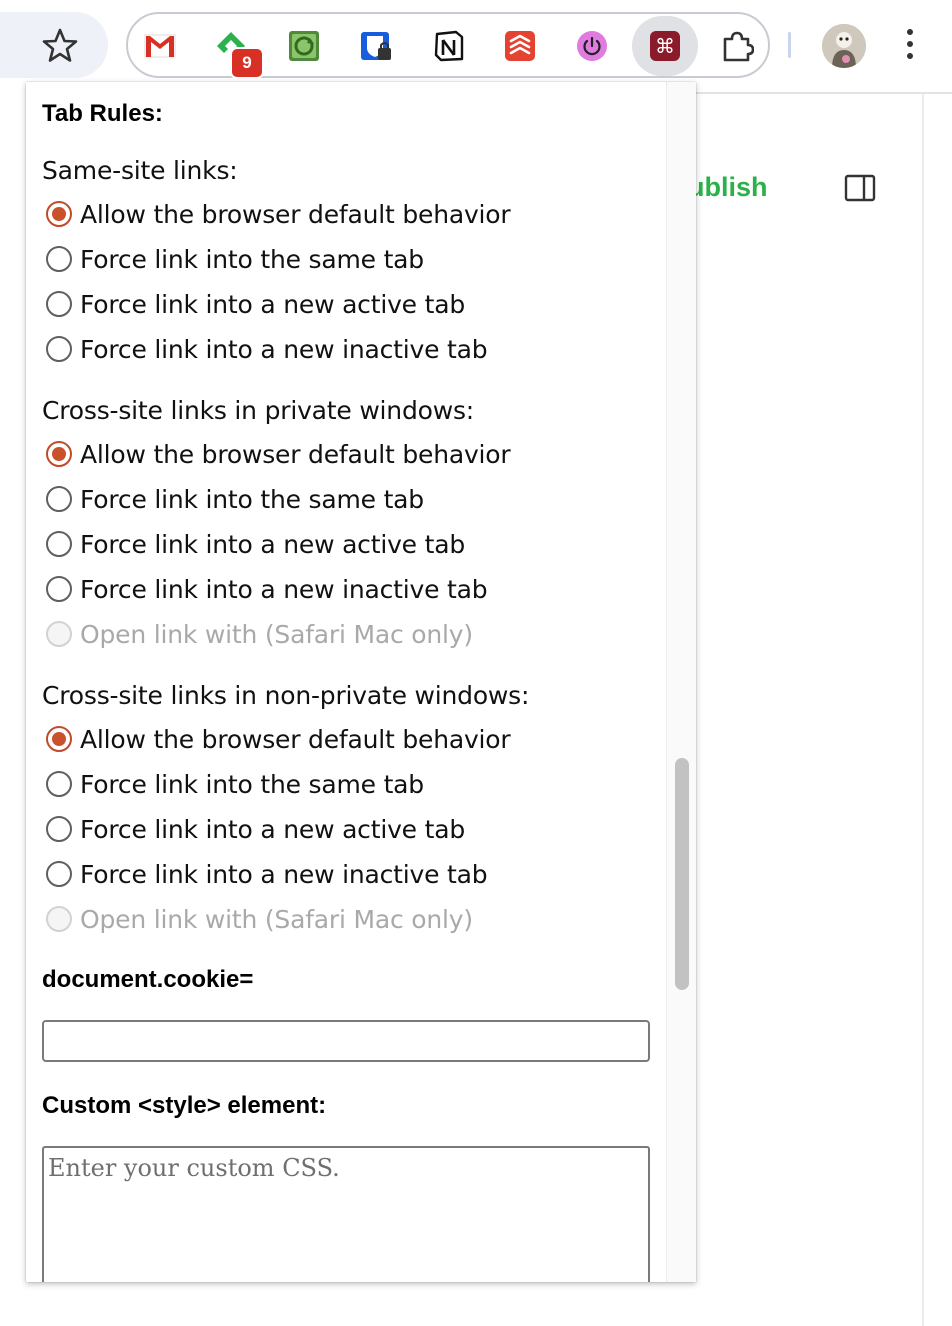  I want to click on profile-avatar, so click(844, 46).